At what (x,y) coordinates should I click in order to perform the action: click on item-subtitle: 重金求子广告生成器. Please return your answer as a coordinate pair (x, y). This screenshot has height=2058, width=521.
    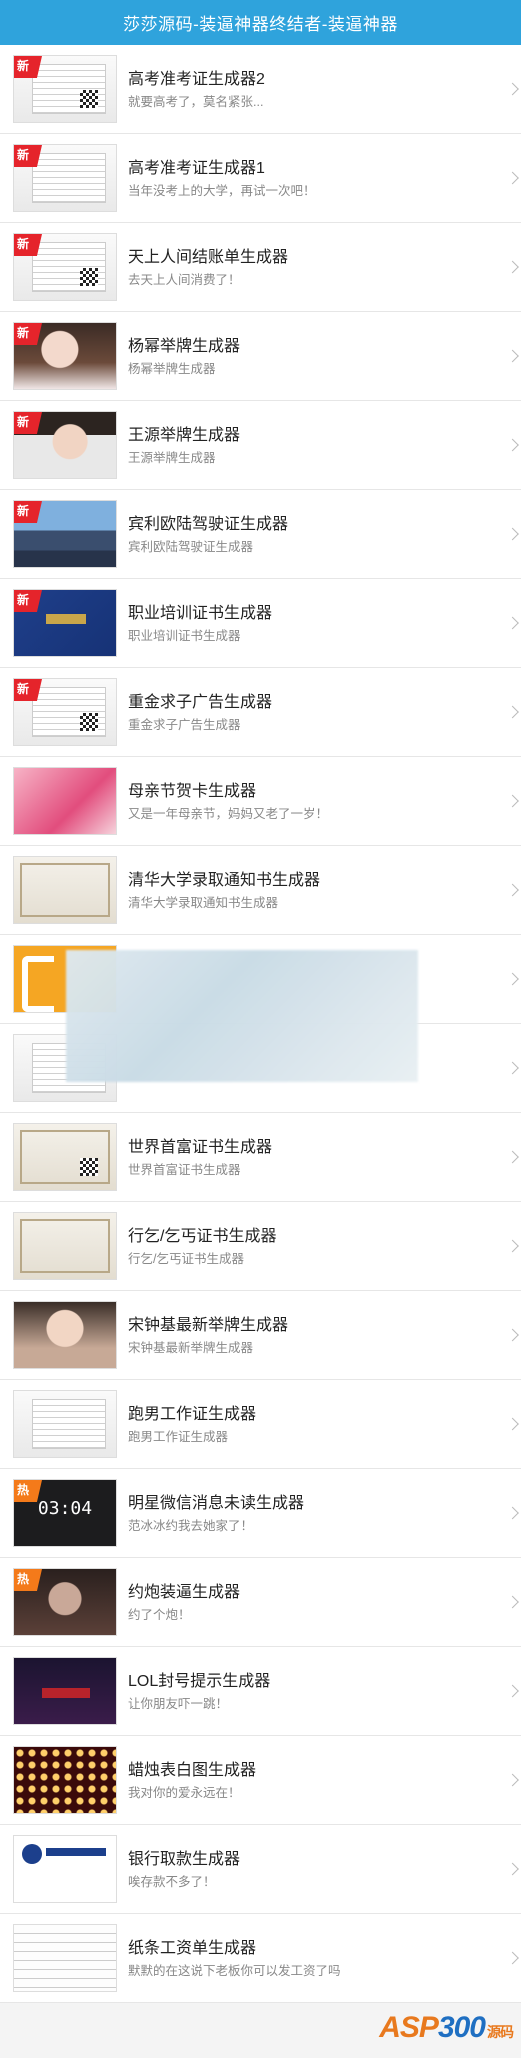
    Looking at the image, I should click on (184, 724).